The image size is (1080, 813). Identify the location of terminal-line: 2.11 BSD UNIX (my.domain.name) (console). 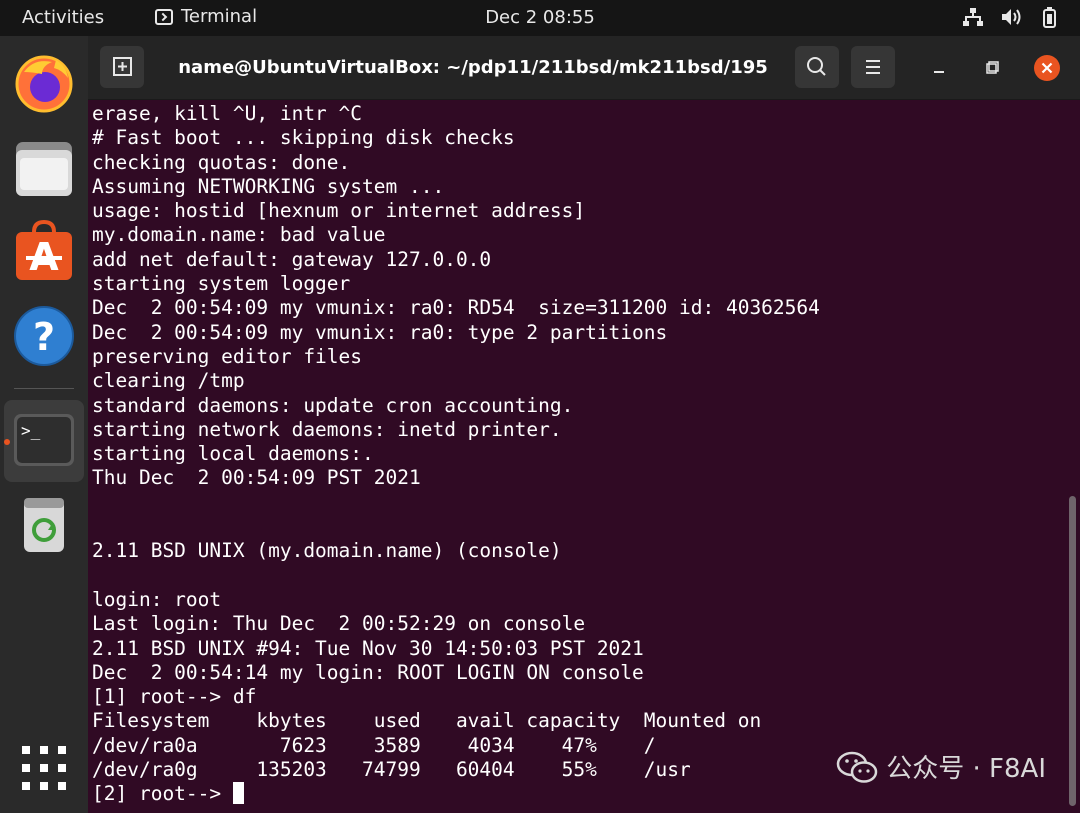
(327, 551).